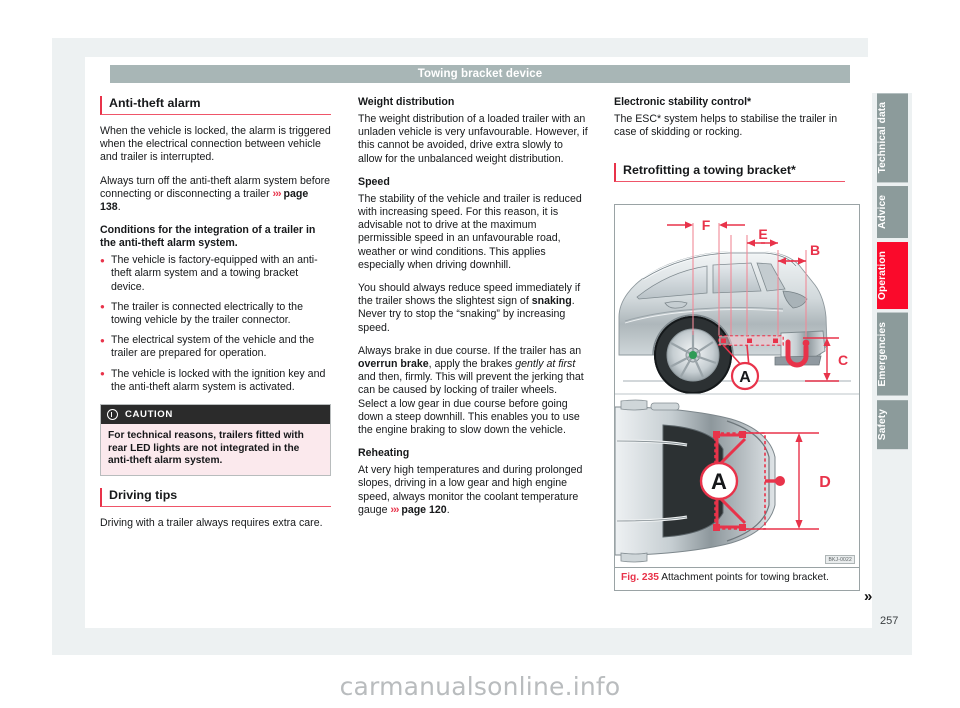 This screenshot has height=708, width=960. What do you see at coordinates (840, 559) in the screenshot?
I see `figure-image-code: BKJ-0022` at bounding box center [840, 559].